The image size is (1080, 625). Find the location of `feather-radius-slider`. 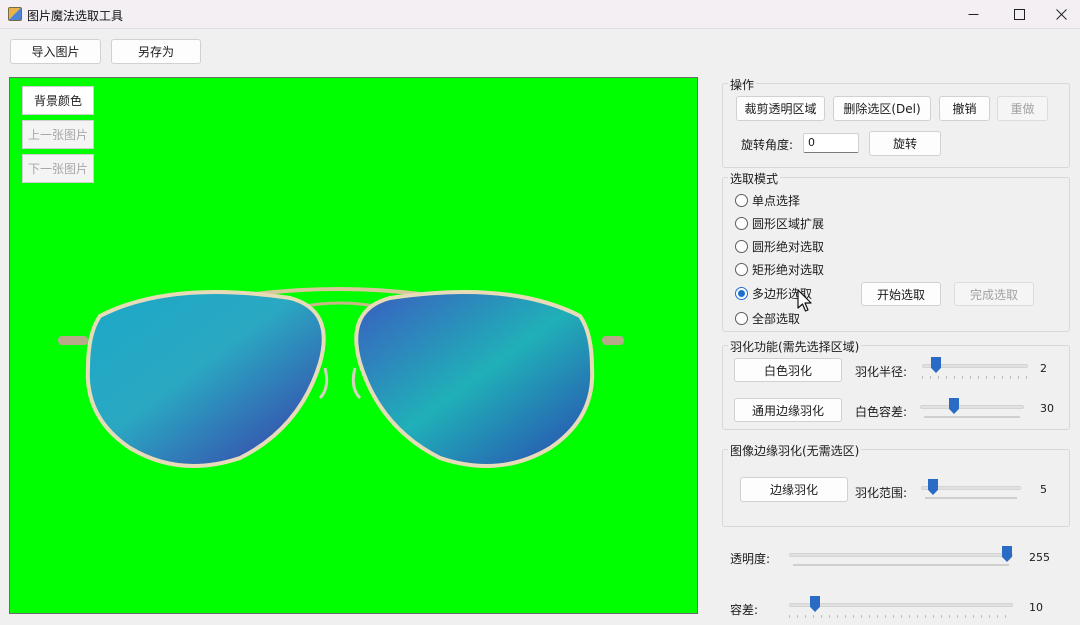

feather-radius-slider is located at coordinates (975, 367).